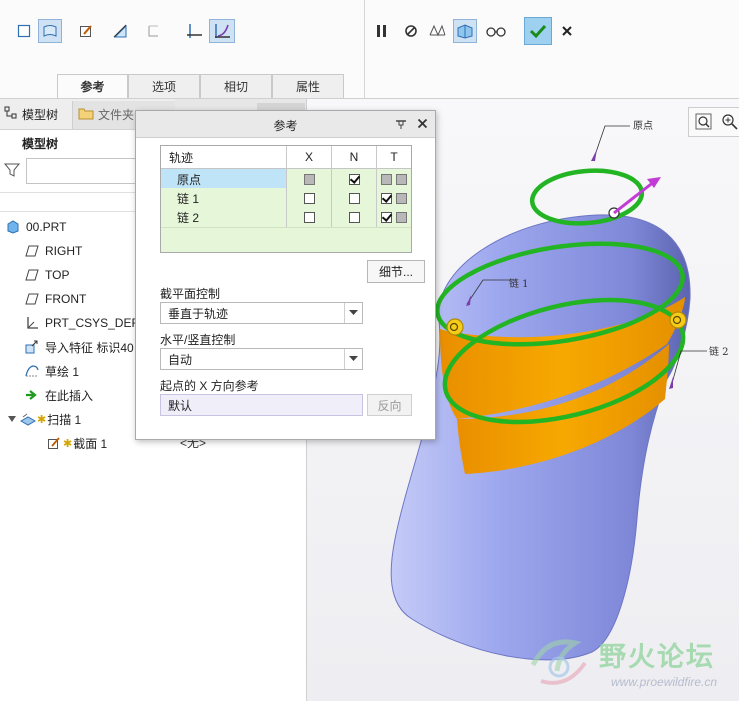  What do you see at coordinates (153, 31) in the screenshot?
I see `thicken-icon` at bounding box center [153, 31].